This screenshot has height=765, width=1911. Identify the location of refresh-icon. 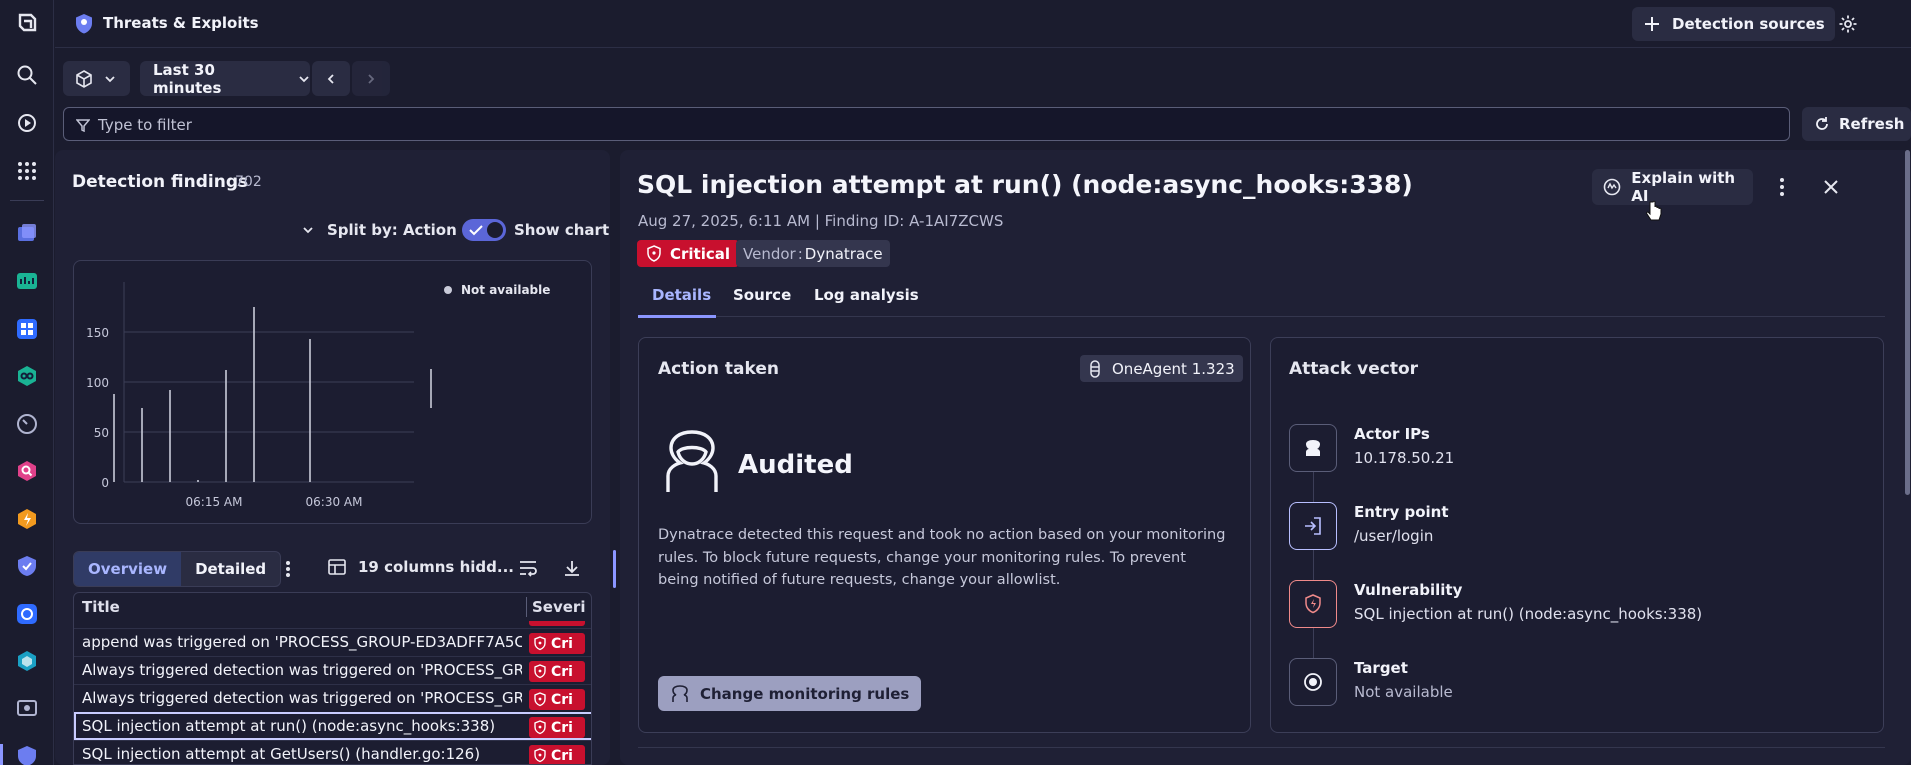
(1822, 123).